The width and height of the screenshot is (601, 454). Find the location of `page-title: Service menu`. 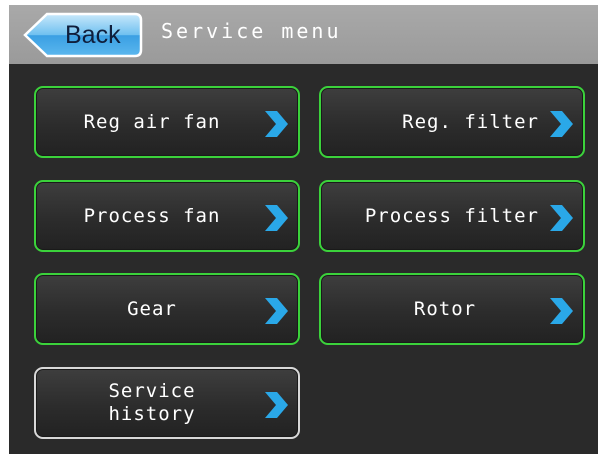

page-title: Service menu is located at coordinates (251, 31).